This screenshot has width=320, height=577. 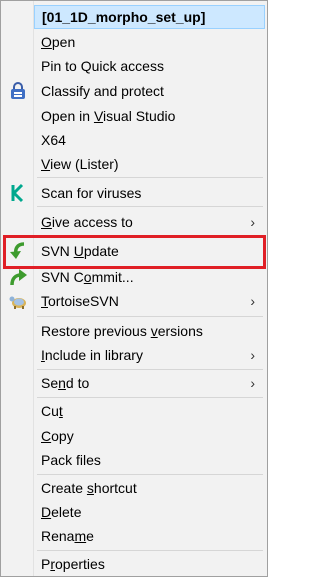 What do you see at coordinates (73, 564) in the screenshot?
I see `menu-item-label: Properties` at bounding box center [73, 564].